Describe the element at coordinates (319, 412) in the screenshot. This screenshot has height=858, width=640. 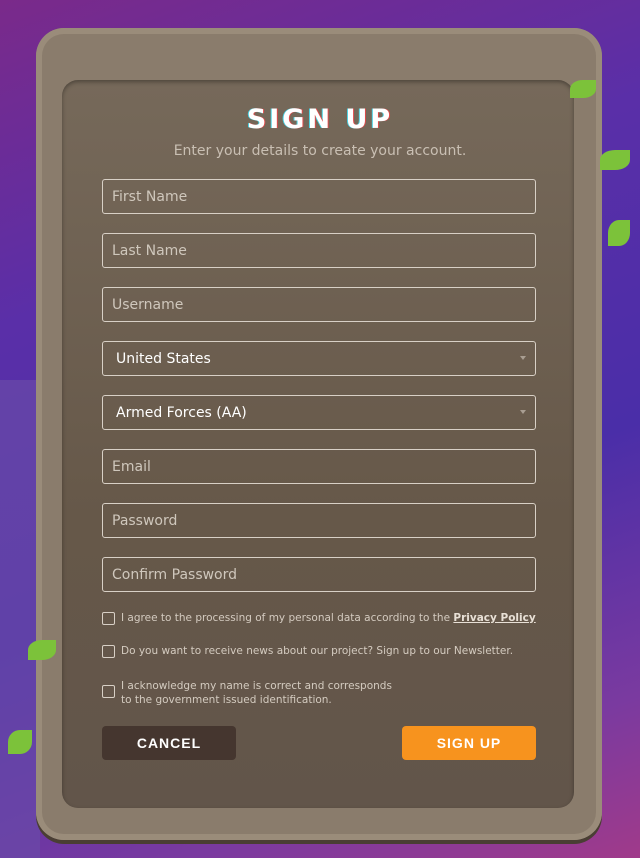
I see `state-select: Armed Forces (AA)` at that location.